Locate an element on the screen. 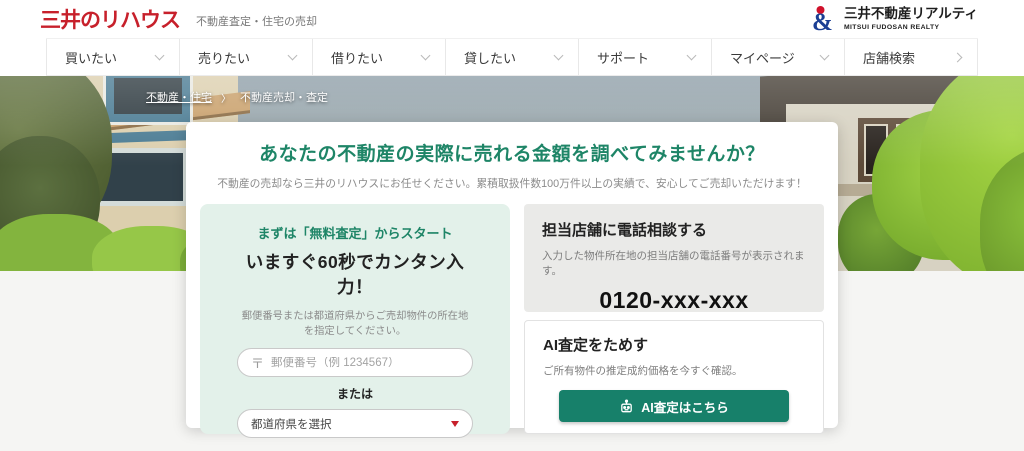  postal-mark-icon: 〒 is located at coordinates (258, 363).